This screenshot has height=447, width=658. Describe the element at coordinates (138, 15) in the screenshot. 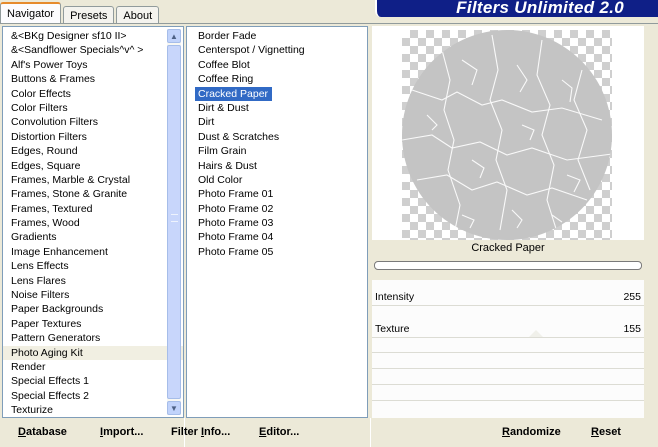

I see `tab-about: About` at that location.